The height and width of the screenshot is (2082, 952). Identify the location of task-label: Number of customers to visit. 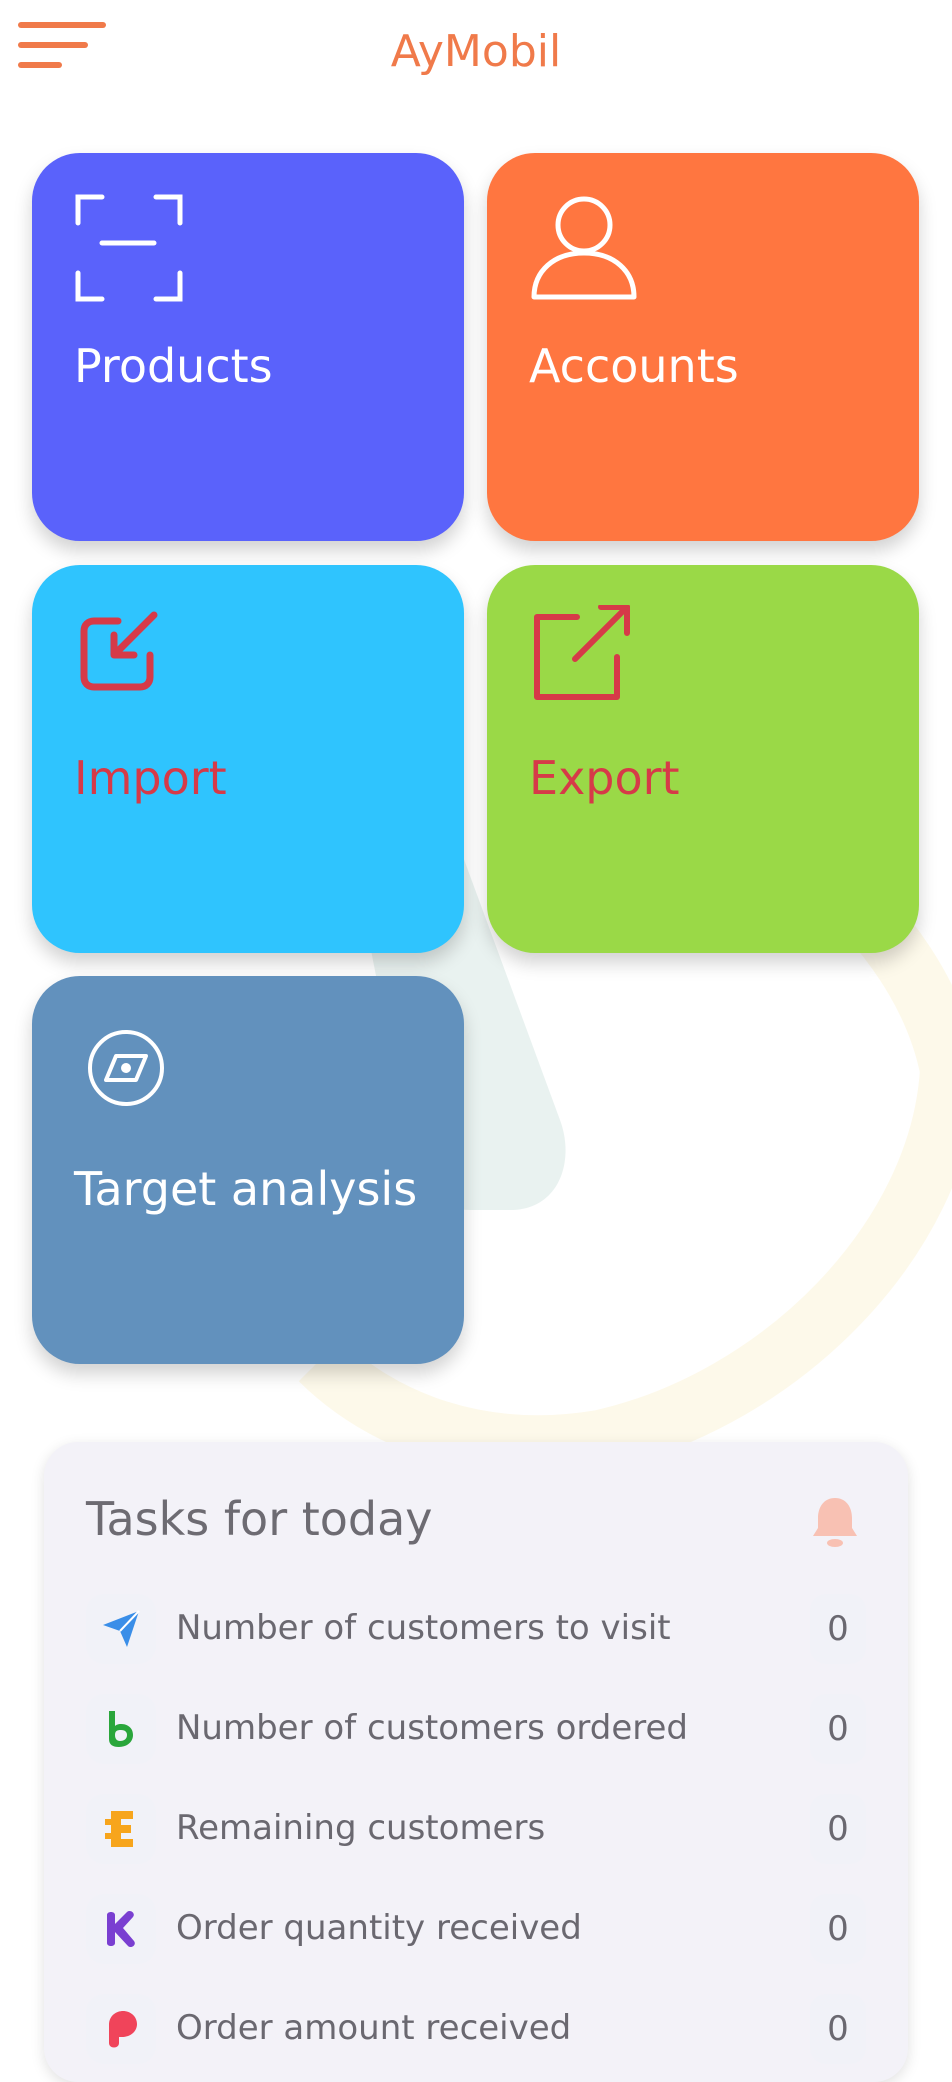
(423, 1628).